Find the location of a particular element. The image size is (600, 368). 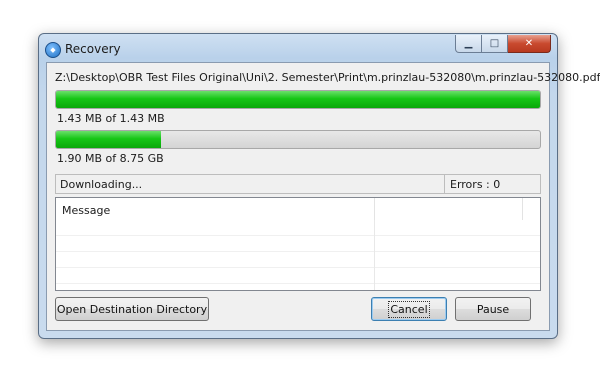

minimize-icon: ▁ is located at coordinates (468, 43).